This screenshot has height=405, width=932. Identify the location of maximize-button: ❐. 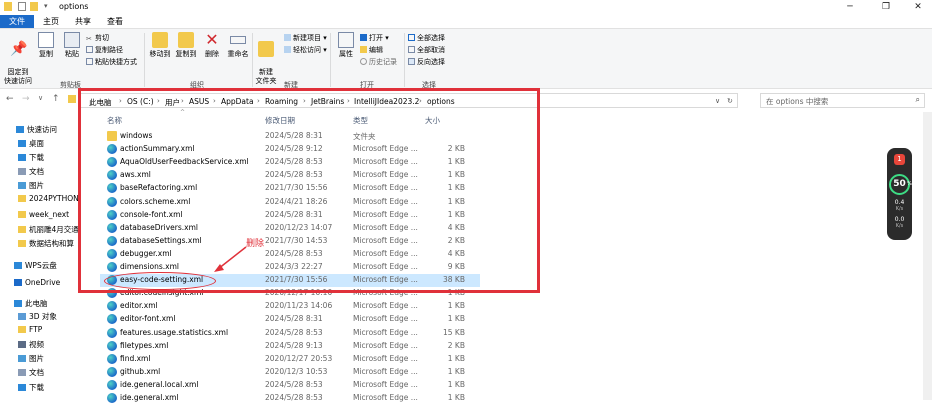
(886, 7).